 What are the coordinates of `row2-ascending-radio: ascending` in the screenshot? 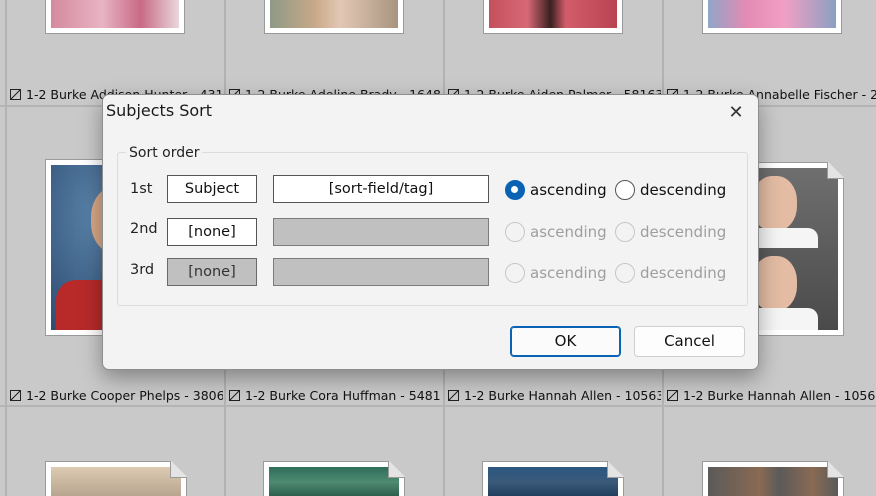 It's located at (556, 232).